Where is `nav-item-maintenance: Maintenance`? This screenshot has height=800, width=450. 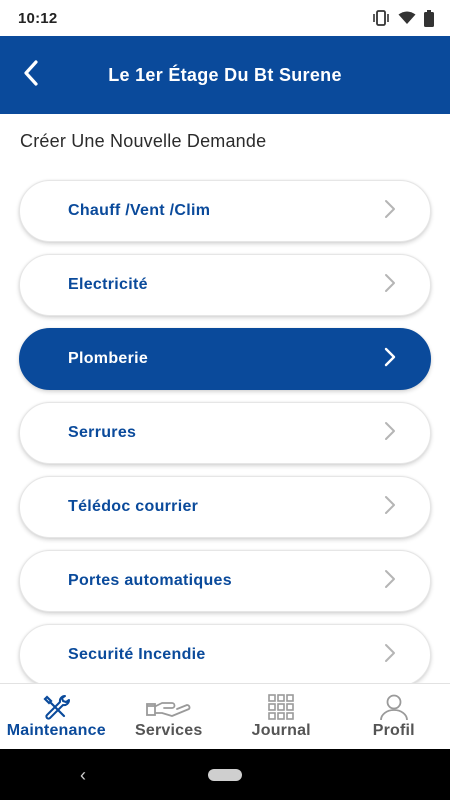 nav-item-maintenance: Maintenance is located at coordinates (56, 716).